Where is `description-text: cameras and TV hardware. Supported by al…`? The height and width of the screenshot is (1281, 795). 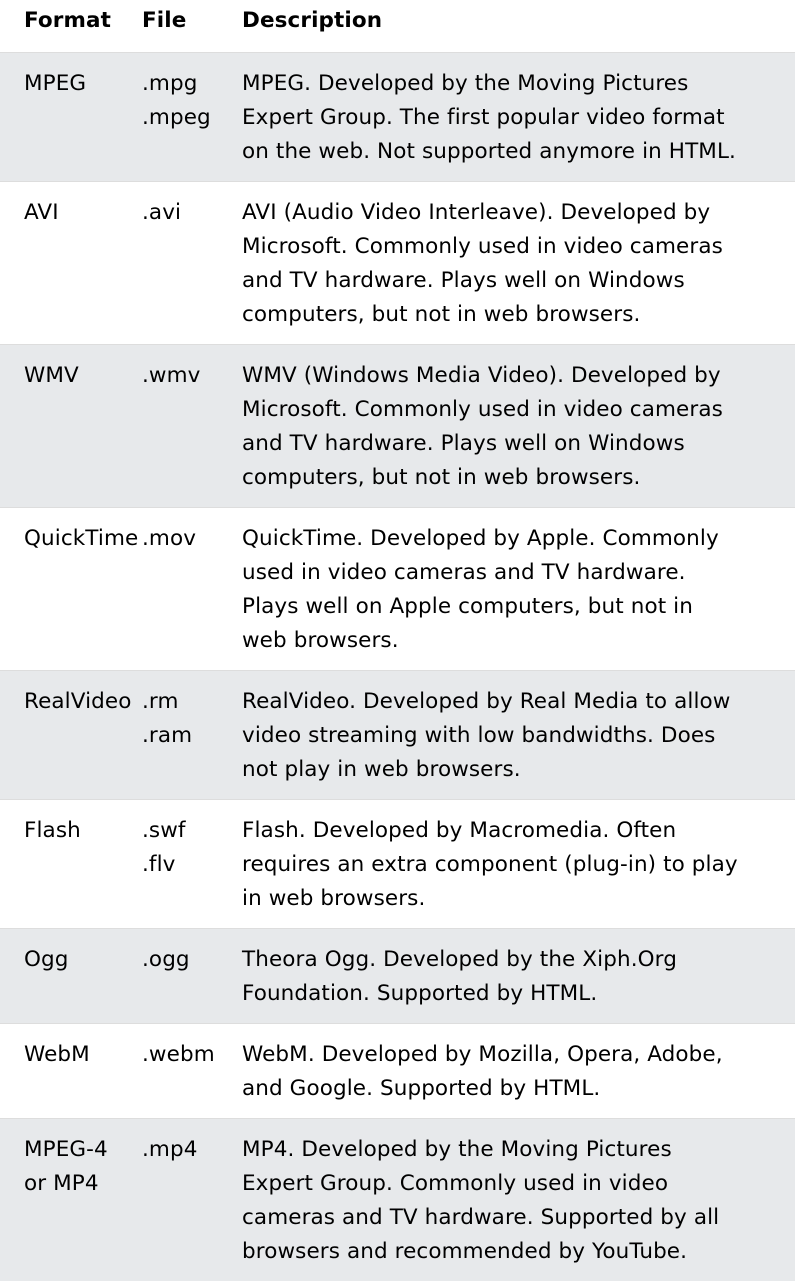
description-text: cameras and TV hardware. Supported by al… is located at coordinates (514, 1218).